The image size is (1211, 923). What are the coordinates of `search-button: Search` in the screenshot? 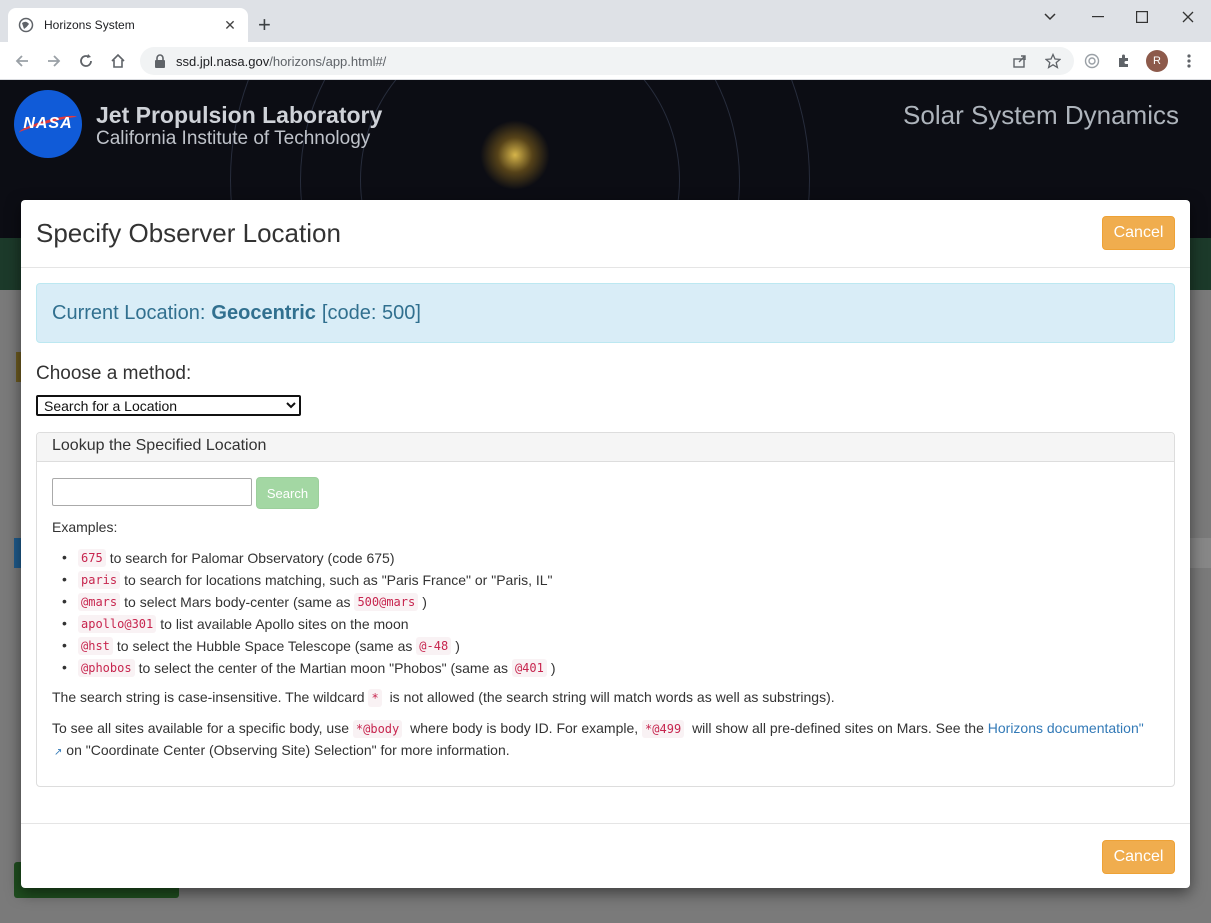 It's located at (287, 493).